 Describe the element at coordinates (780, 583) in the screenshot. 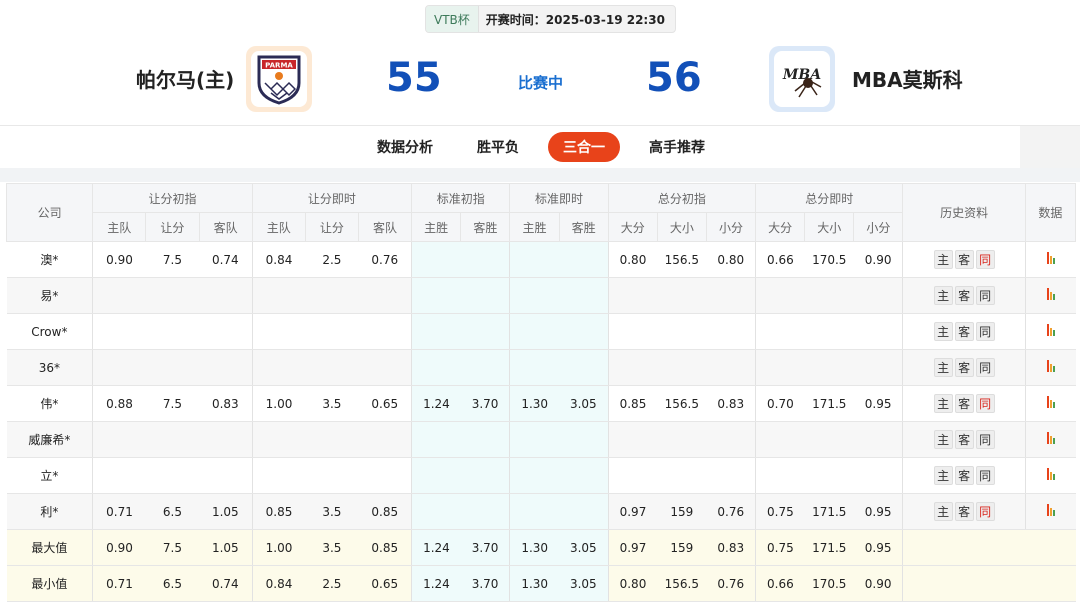

I see `odds-cell: 0.66` at that location.